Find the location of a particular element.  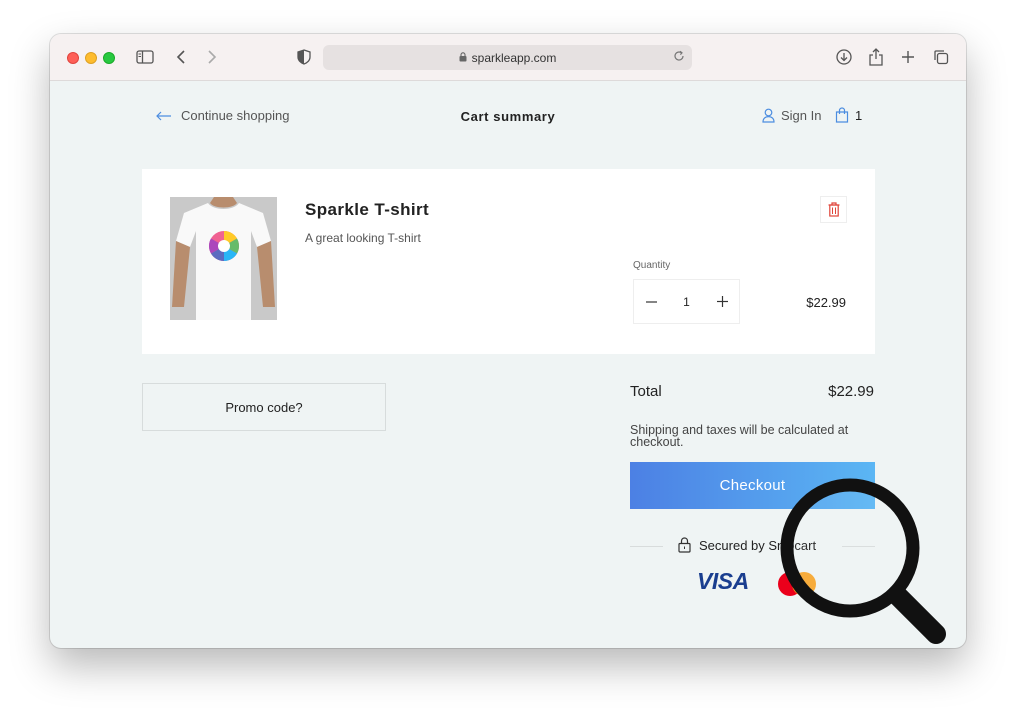

trash-icon is located at coordinates (833, 209).